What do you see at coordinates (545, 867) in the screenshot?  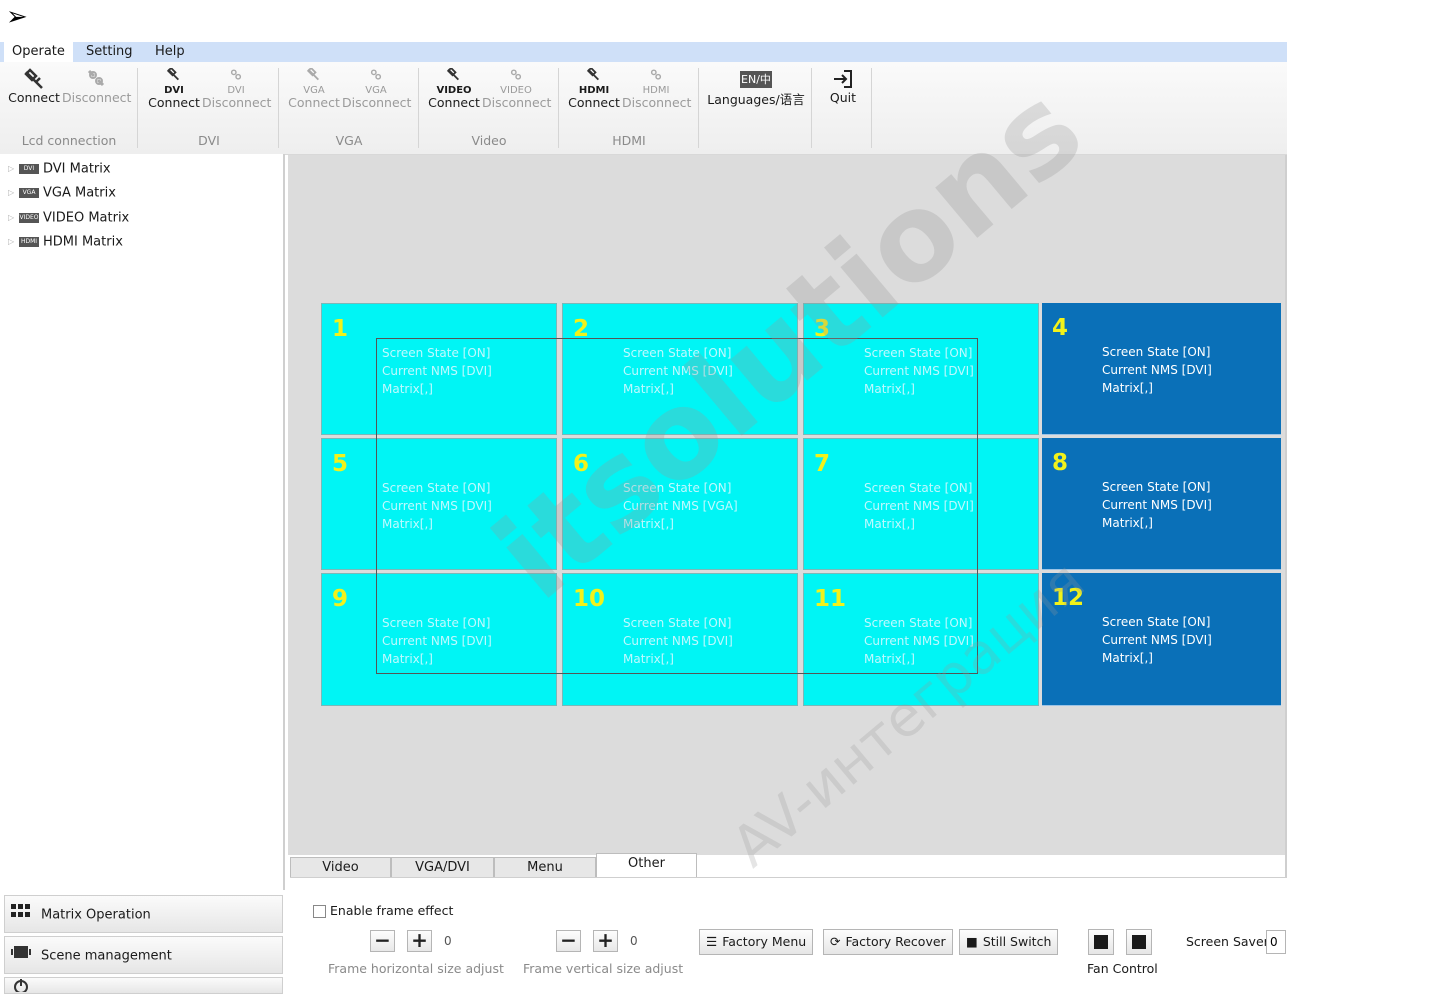 I see `tab-menu: Menu` at bounding box center [545, 867].